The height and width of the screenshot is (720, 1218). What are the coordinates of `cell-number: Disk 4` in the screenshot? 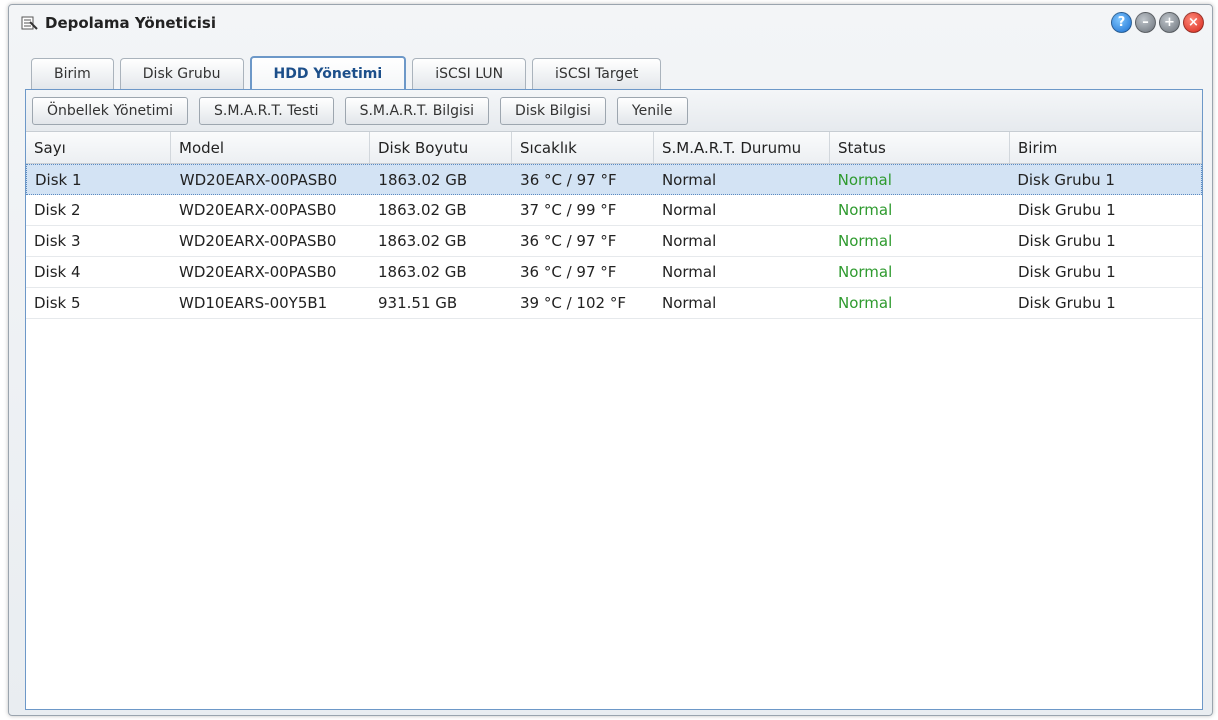 It's located at (57, 272).